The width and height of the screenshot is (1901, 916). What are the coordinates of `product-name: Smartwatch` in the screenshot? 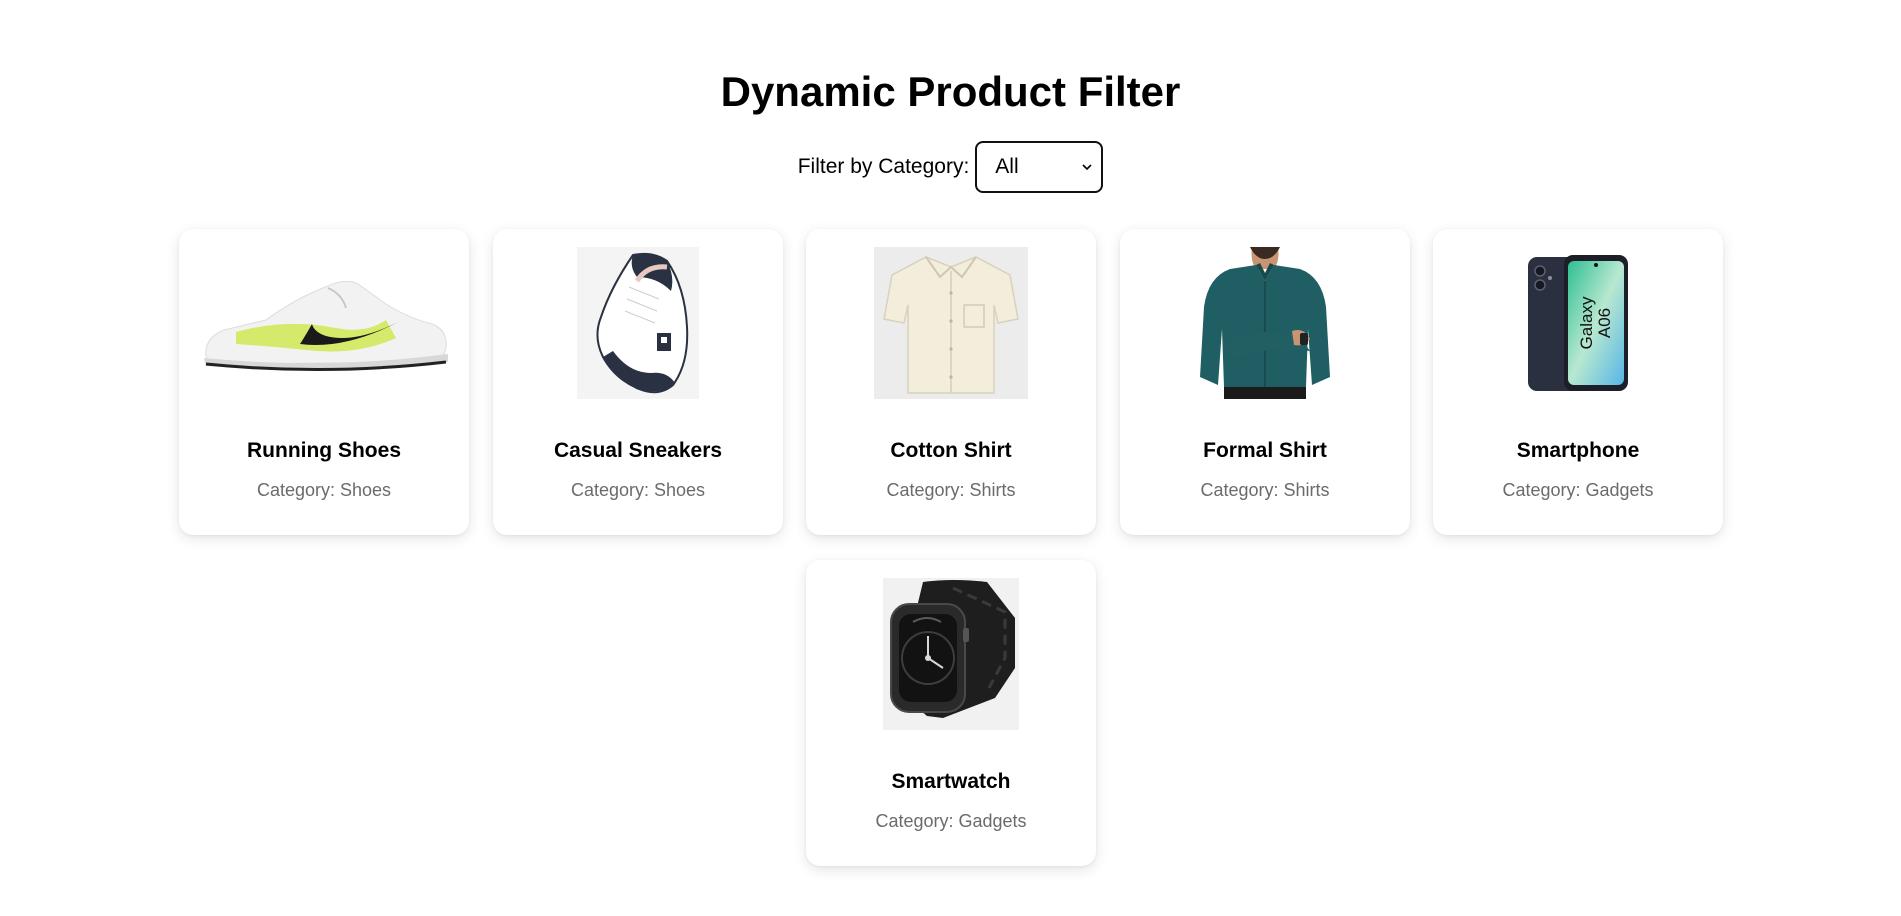 It's located at (951, 781).